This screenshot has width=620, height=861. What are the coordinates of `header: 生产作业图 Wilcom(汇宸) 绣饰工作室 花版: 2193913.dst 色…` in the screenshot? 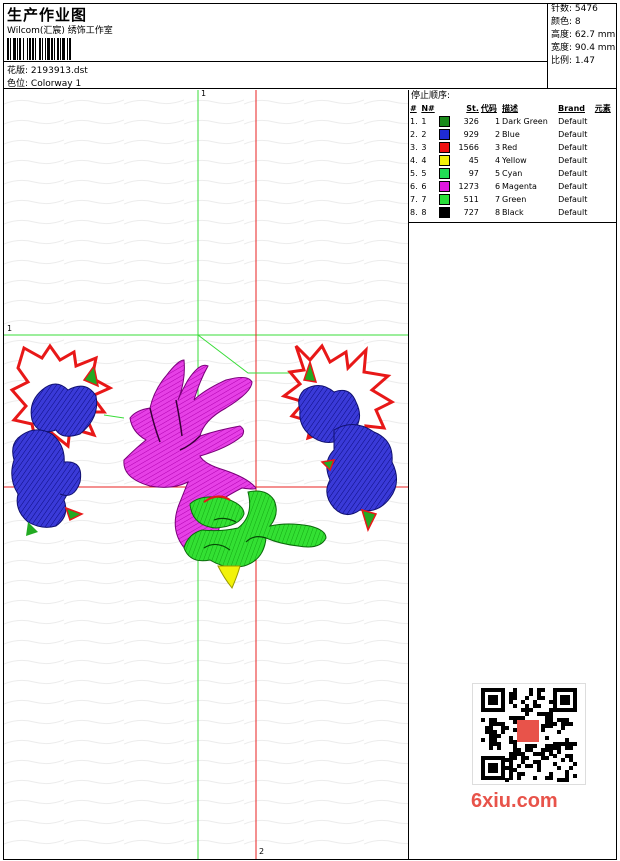 It's located at (310, 46).